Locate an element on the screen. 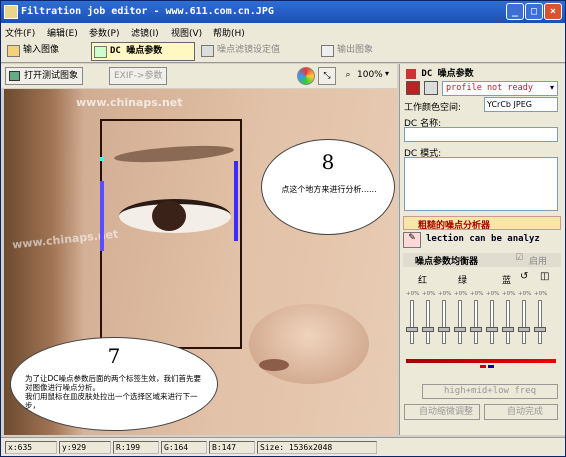  exif-to-params-button: EXIF->参数 is located at coordinates (138, 76).